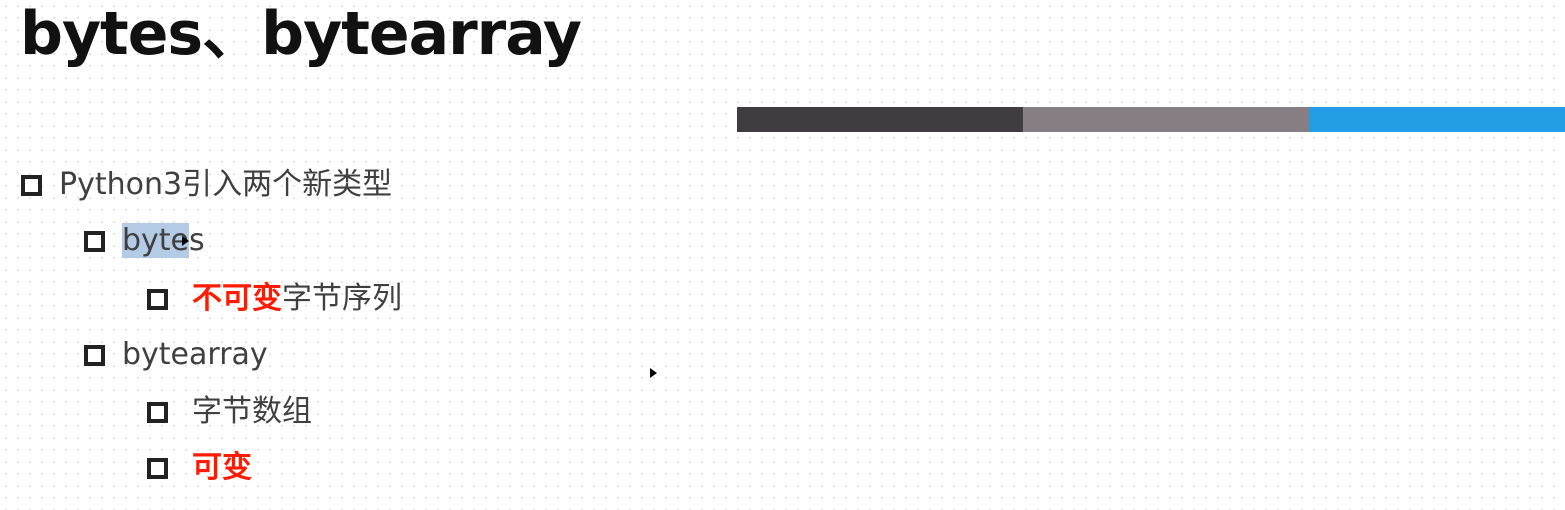 The image size is (1565, 510). I want to click on bullet-item-python3-new-types: Python3引入两个新类型, so click(206, 185).